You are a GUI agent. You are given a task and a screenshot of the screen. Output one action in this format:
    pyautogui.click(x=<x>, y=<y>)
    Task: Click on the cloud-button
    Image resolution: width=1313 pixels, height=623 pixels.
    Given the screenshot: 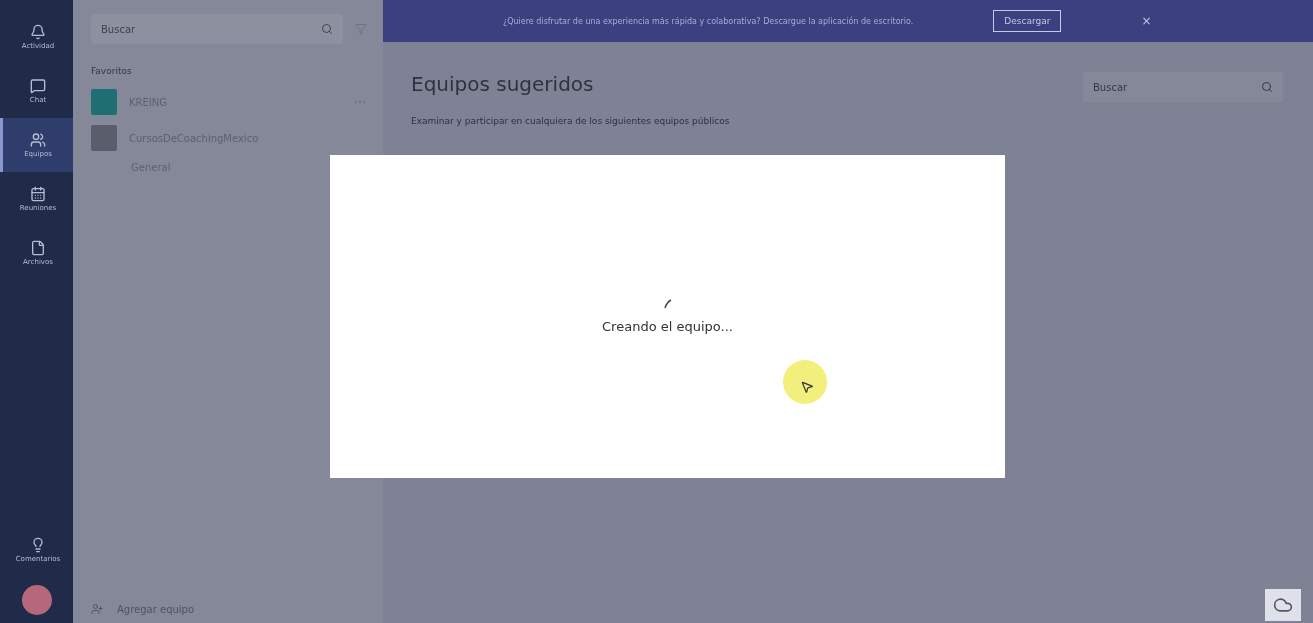 What is the action you would take?
    pyautogui.click(x=1283, y=605)
    